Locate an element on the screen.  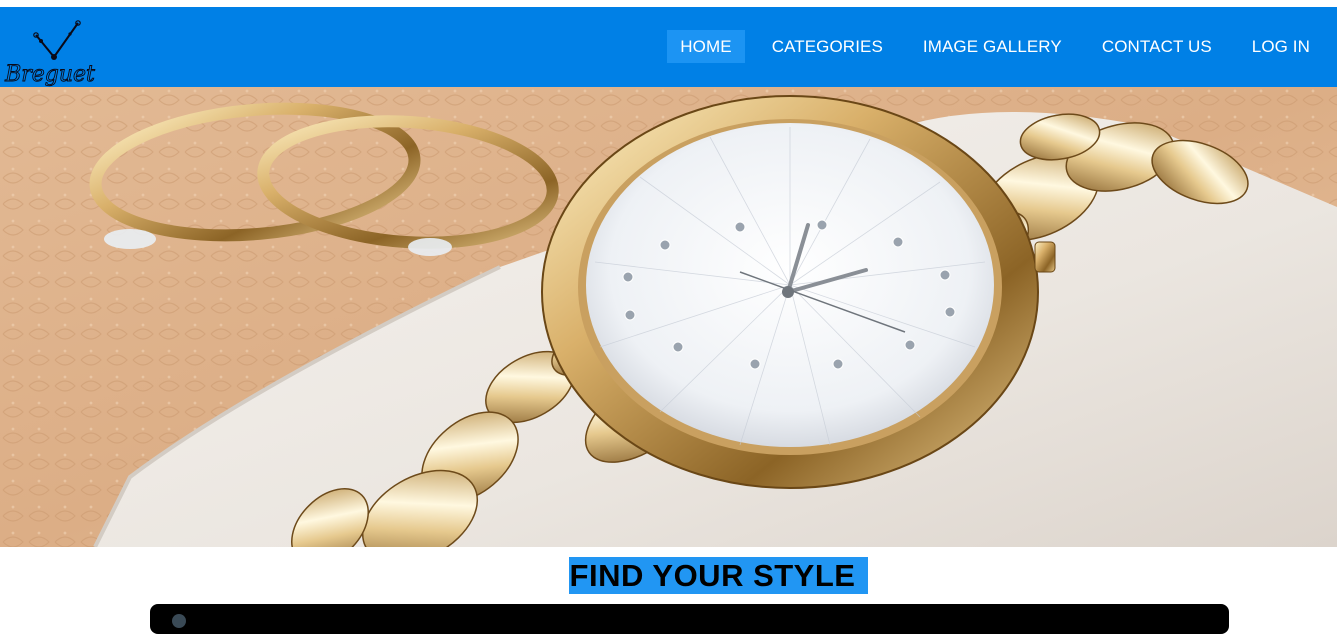
top-strip is located at coordinates (668, 3).